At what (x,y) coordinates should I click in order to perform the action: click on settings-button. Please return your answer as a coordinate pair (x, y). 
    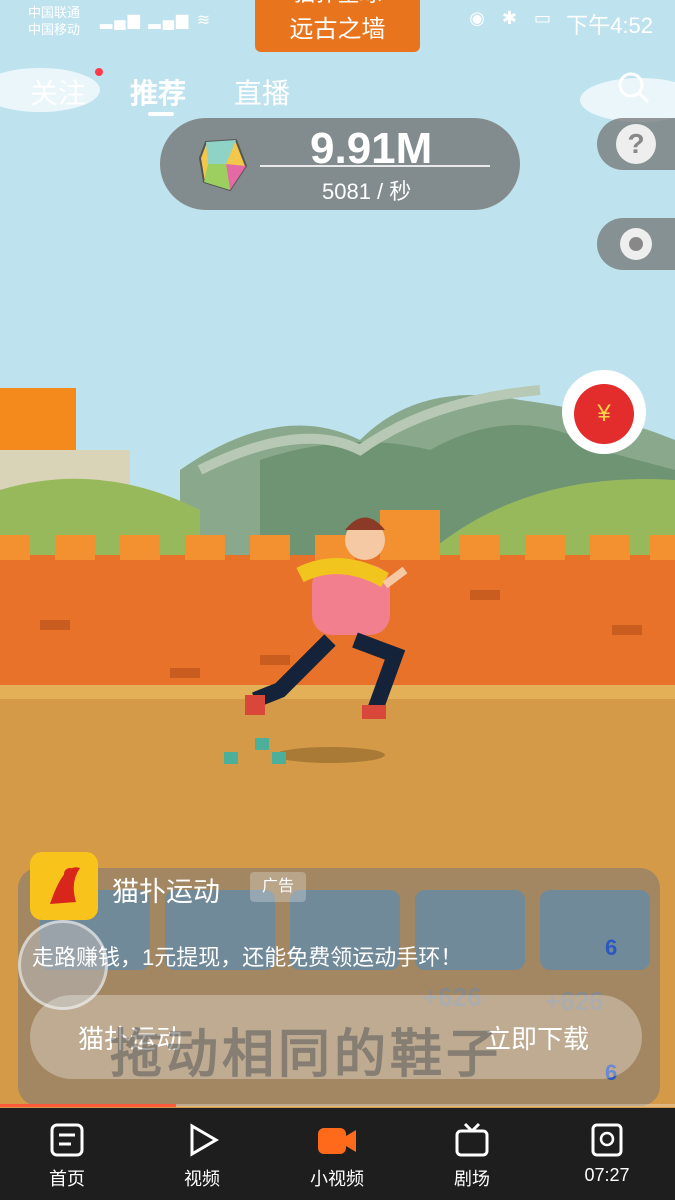
    Looking at the image, I should click on (636, 244).